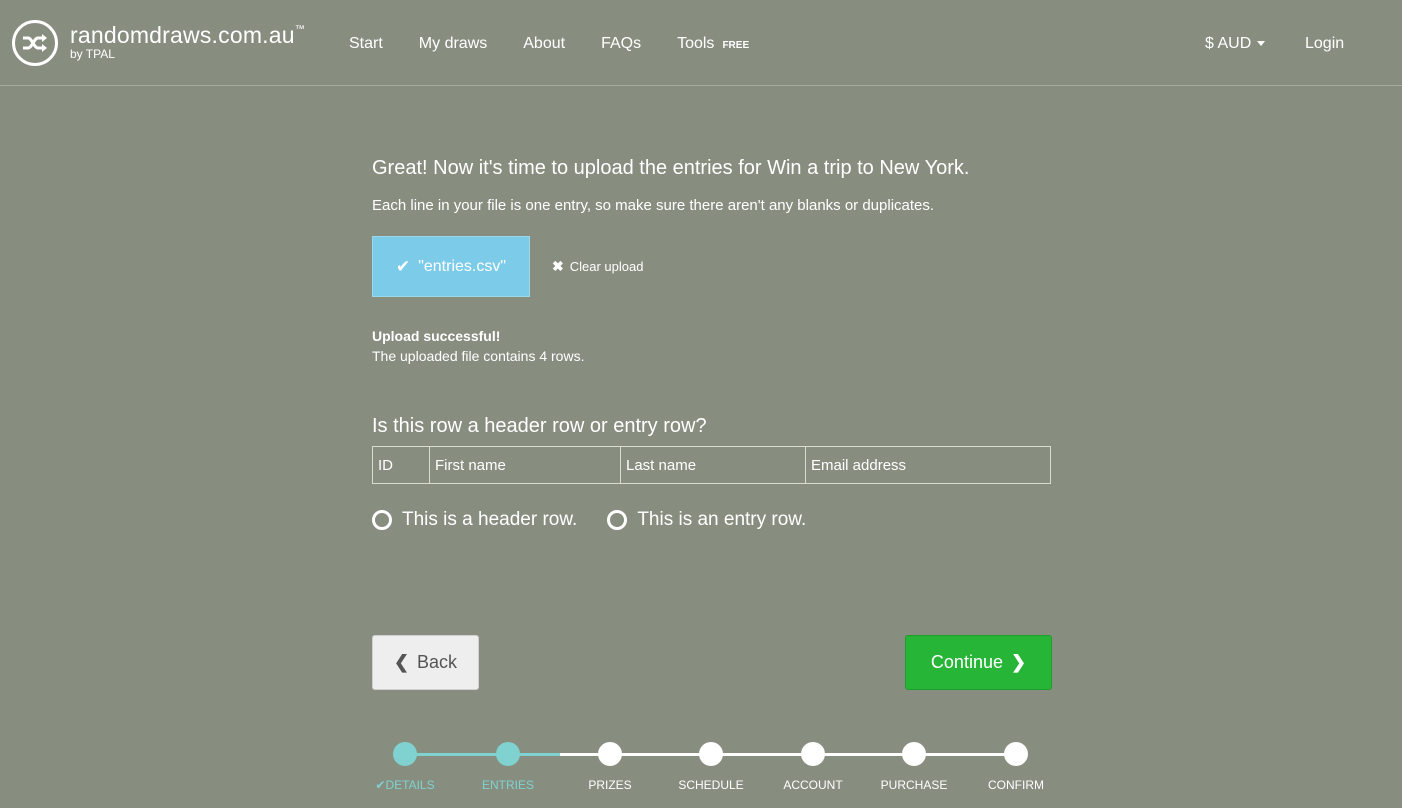 The height and width of the screenshot is (808, 1402). Describe the element at coordinates (966, 662) in the screenshot. I see `continue-button-label: Continue` at that location.